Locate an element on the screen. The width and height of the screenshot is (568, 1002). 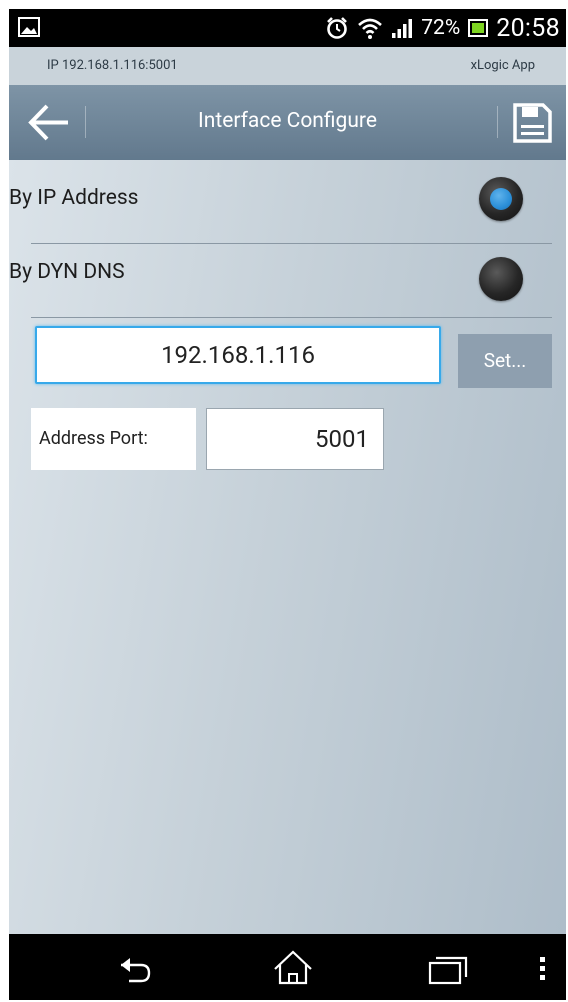
status-icons: 72% 20:58 is located at coordinates (442, 28).